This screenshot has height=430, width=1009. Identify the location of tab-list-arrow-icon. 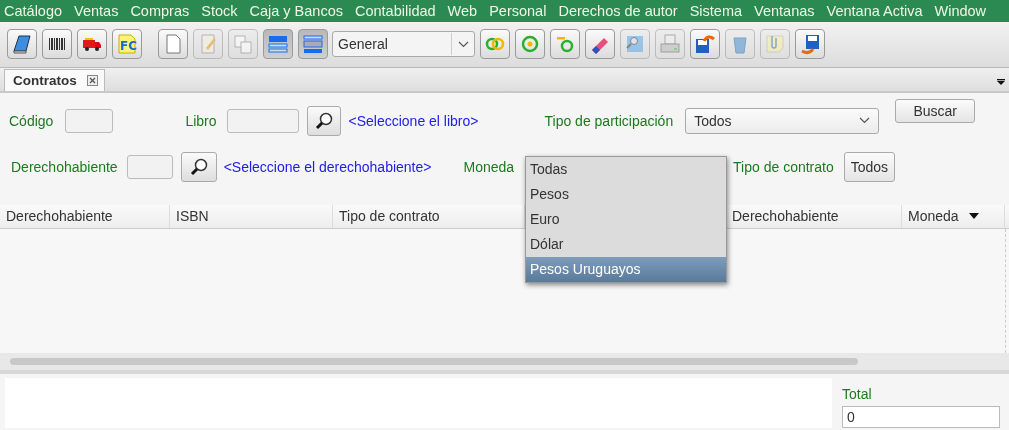
(1001, 81).